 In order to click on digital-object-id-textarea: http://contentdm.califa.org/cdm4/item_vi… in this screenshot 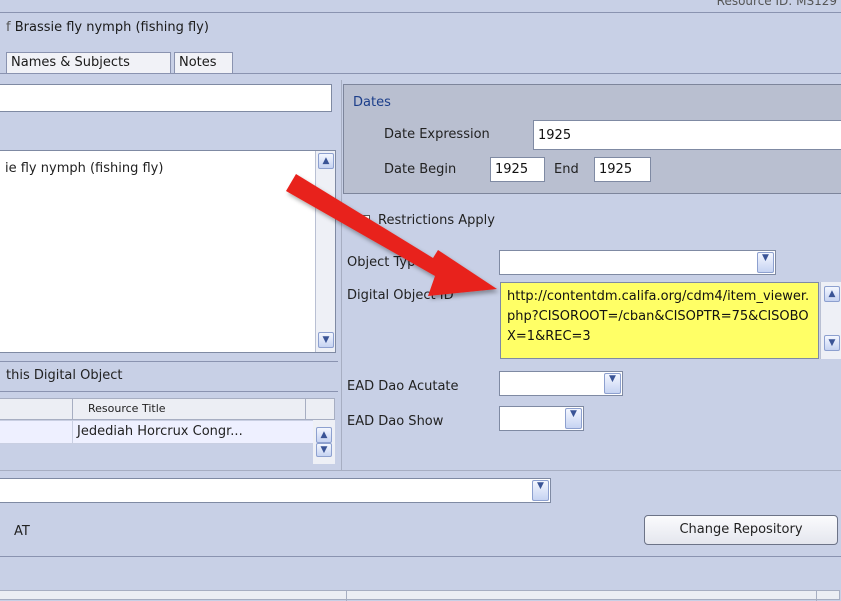, I will do `click(659, 320)`.